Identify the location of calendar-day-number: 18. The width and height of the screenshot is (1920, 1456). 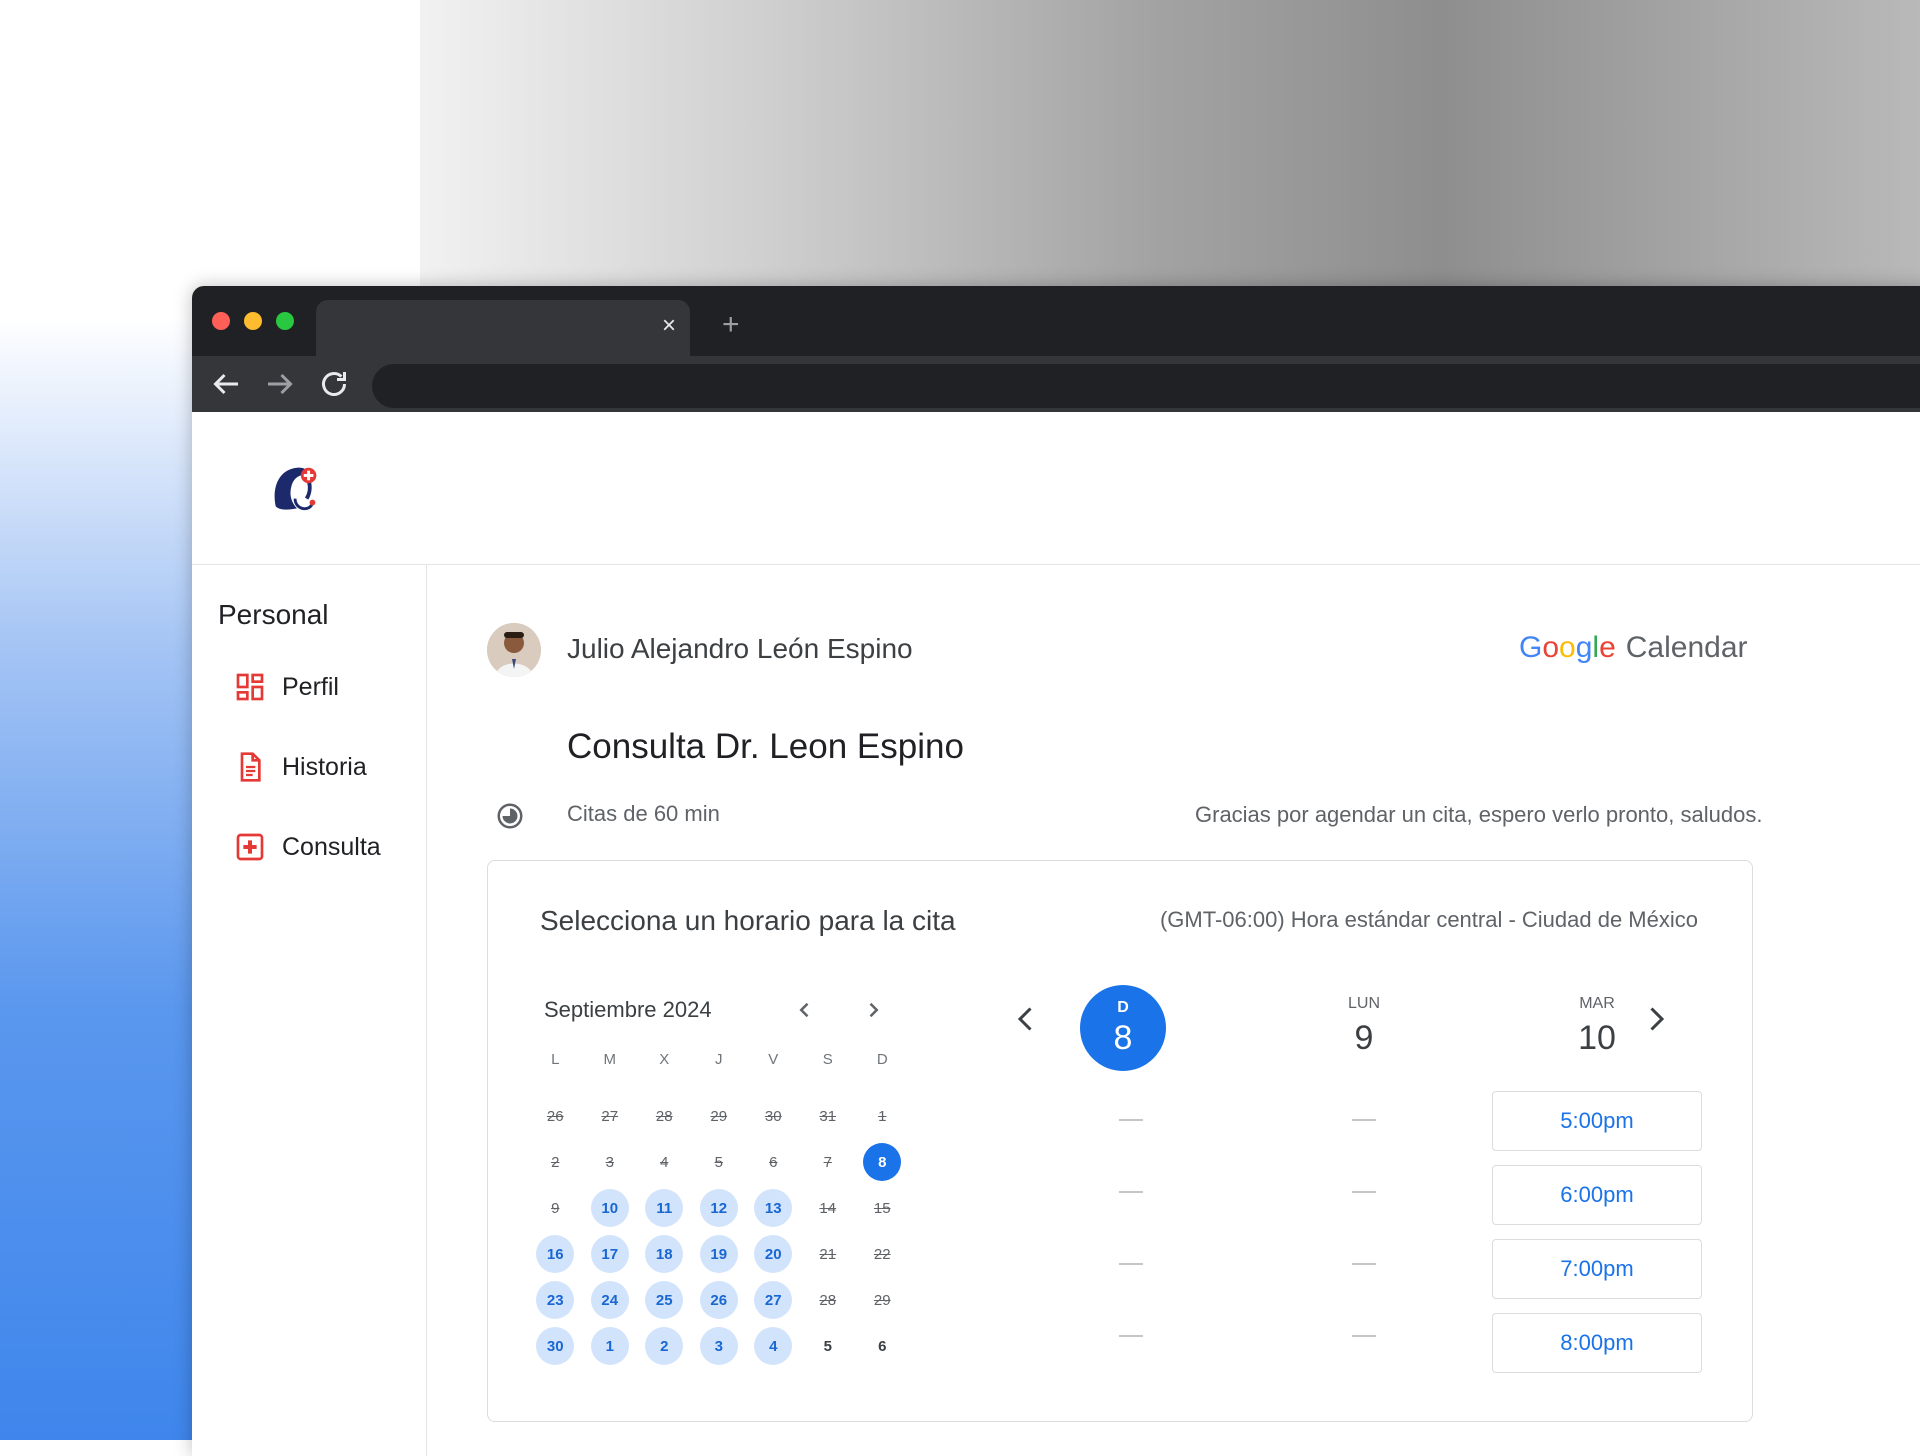
(664, 1254).